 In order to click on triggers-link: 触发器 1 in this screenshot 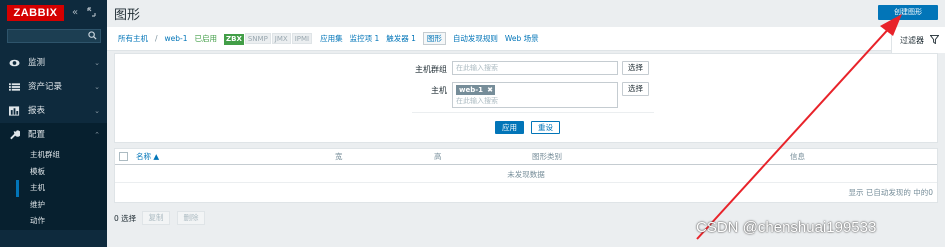, I will do `click(401, 38)`.